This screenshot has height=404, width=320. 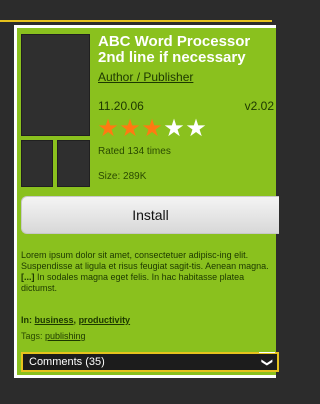 What do you see at coordinates (65, 336) in the screenshot?
I see `tag-link-publishing: publishing` at bounding box center [65, 336].